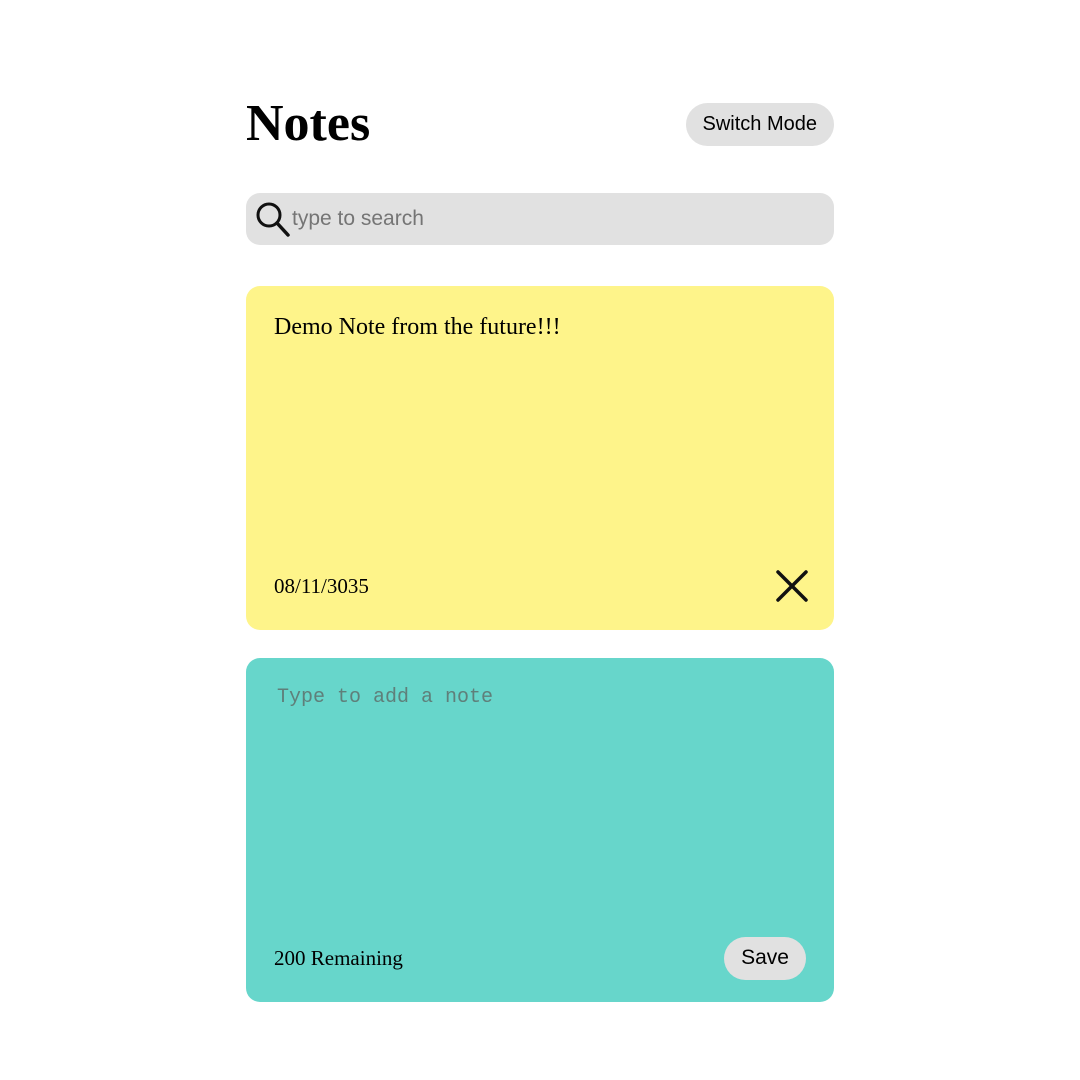 The height and width of the screenshot is (1080, 1080). Describe the element at coordinates (765, 958) in the screenshot. I see `save-button: Save` at that location.